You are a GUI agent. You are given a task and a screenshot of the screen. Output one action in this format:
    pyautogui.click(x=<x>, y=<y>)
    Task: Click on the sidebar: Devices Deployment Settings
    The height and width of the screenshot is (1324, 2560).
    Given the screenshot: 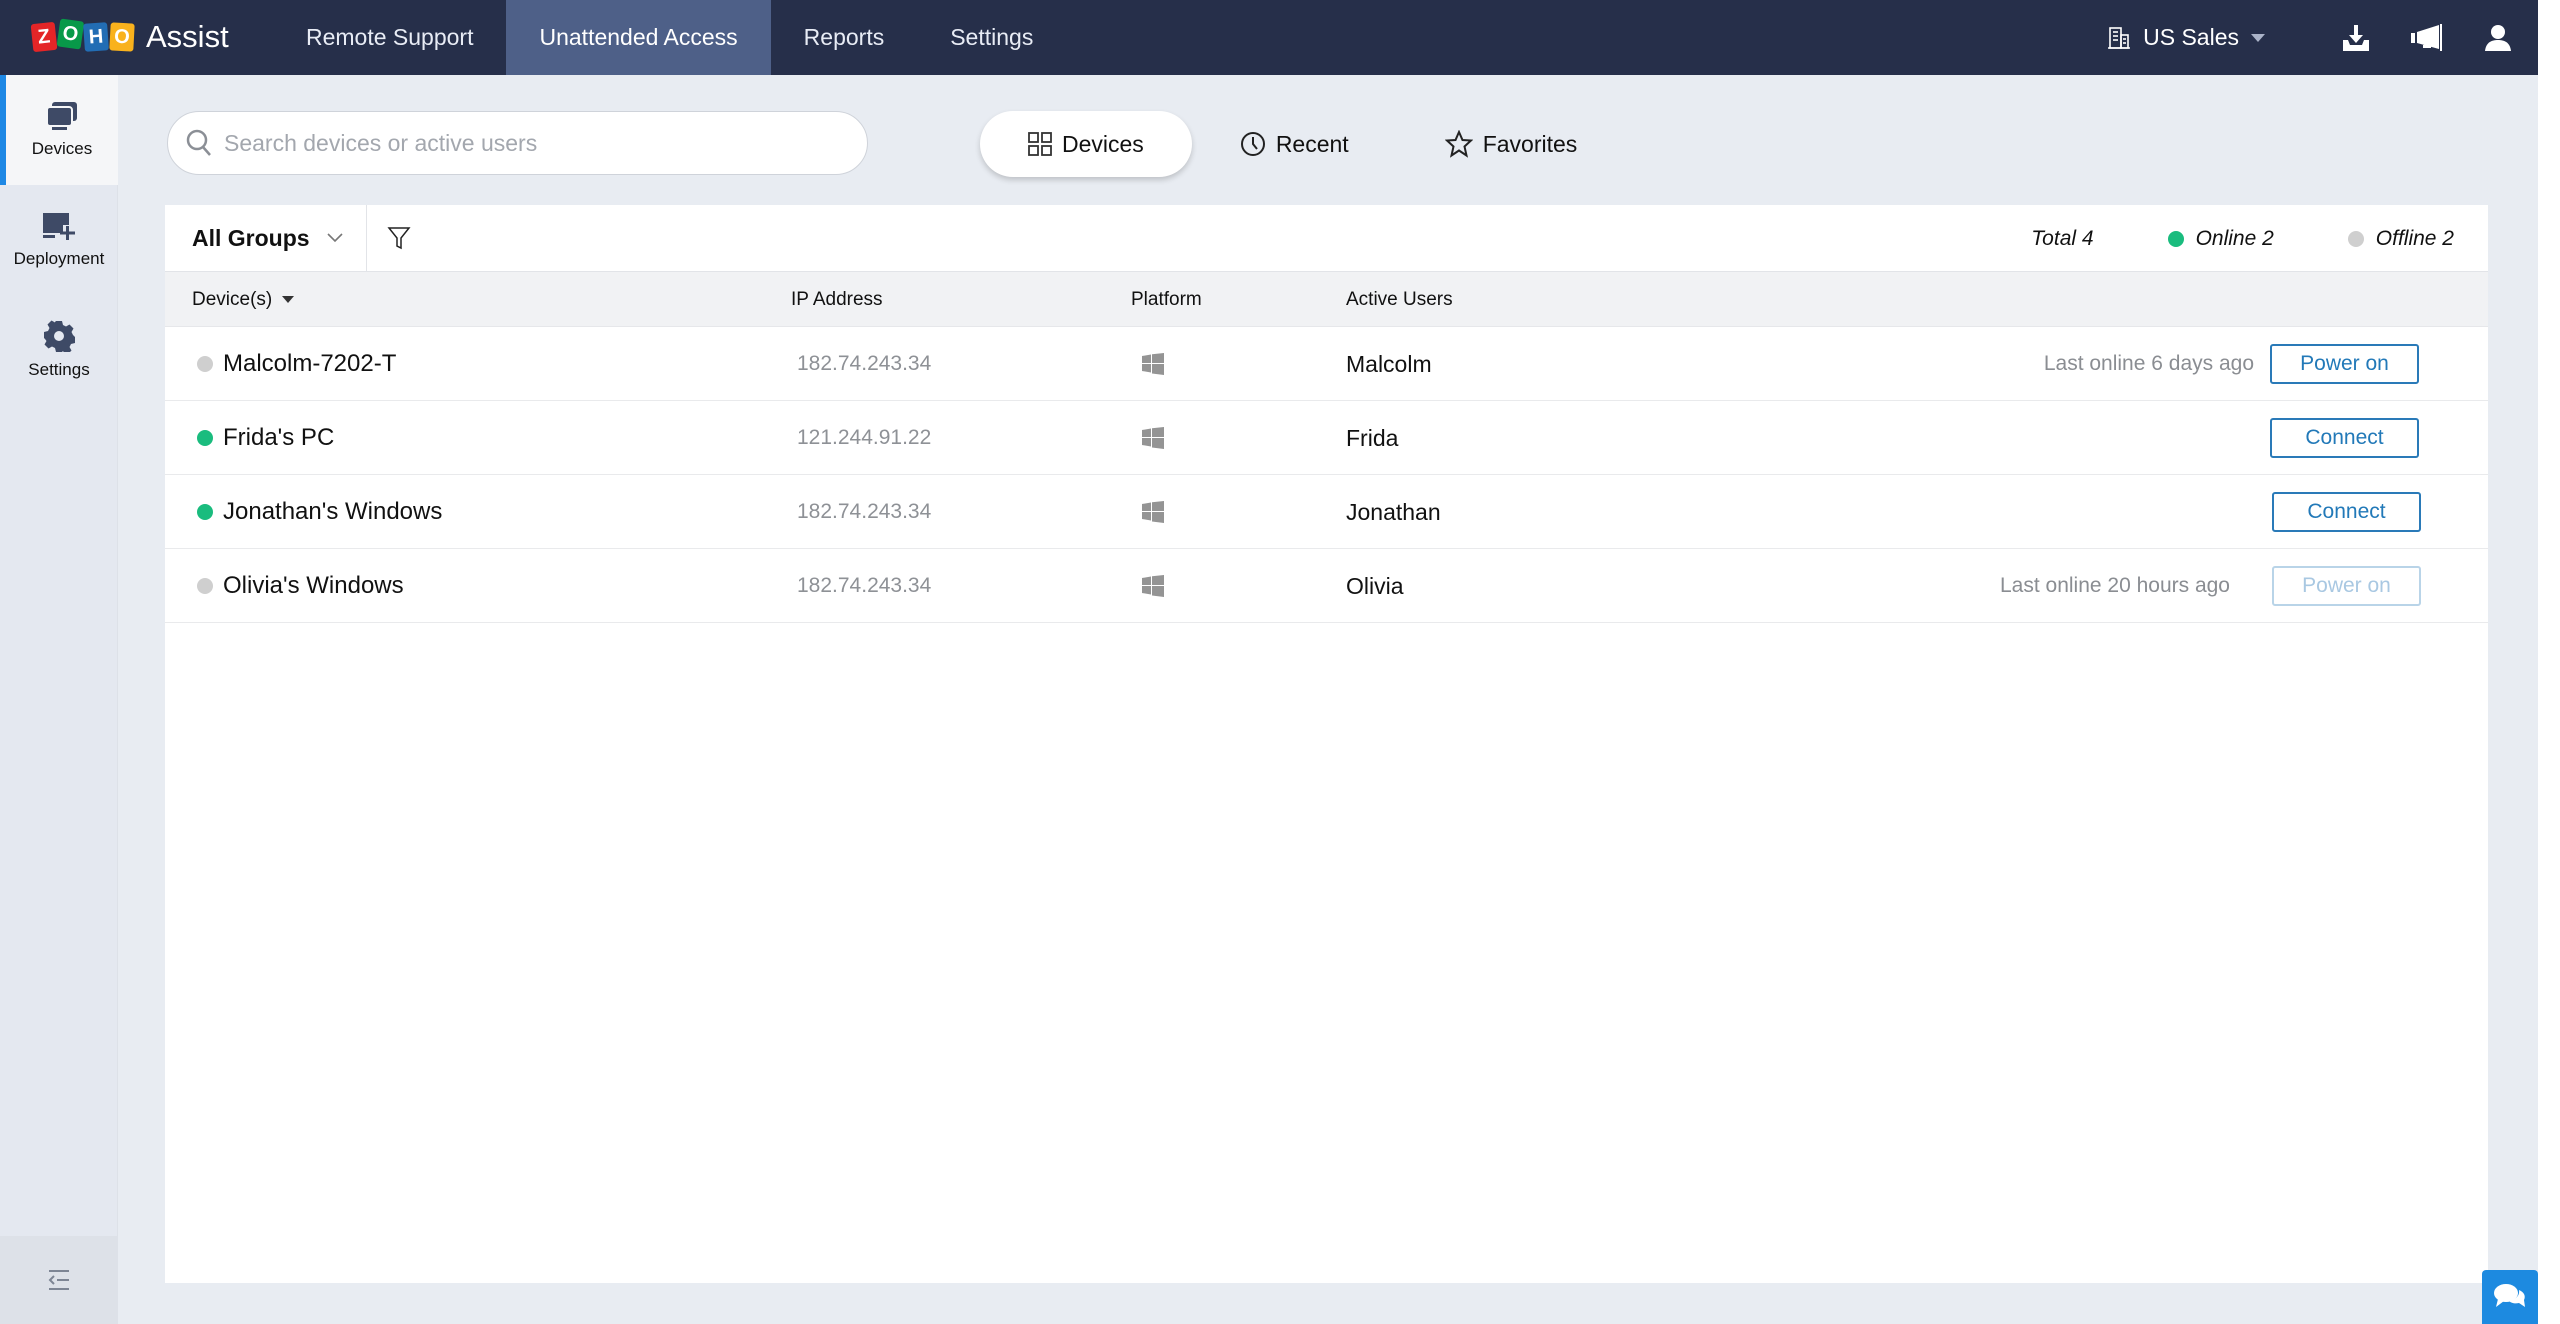 What is the action you would take?
    pyautogui.click(x=59, y=699)
    